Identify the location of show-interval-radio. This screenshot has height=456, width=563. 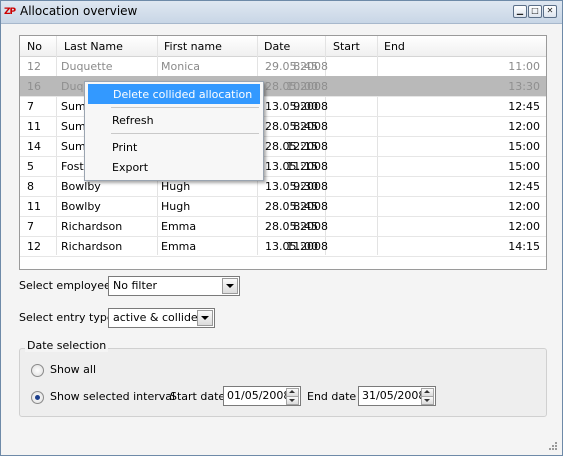
(37, 397).